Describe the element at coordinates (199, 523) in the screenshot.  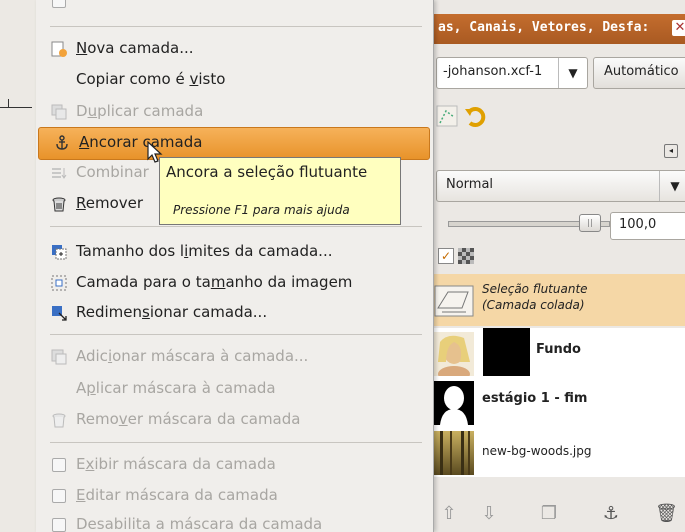
I see `menu-item-label: Desabilita a máscara da camada` at that location.